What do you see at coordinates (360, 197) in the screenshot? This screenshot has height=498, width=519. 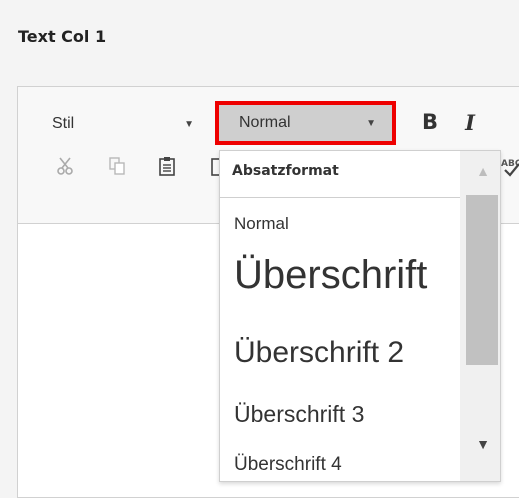 I see `divider` at bounding box center [360, 197].